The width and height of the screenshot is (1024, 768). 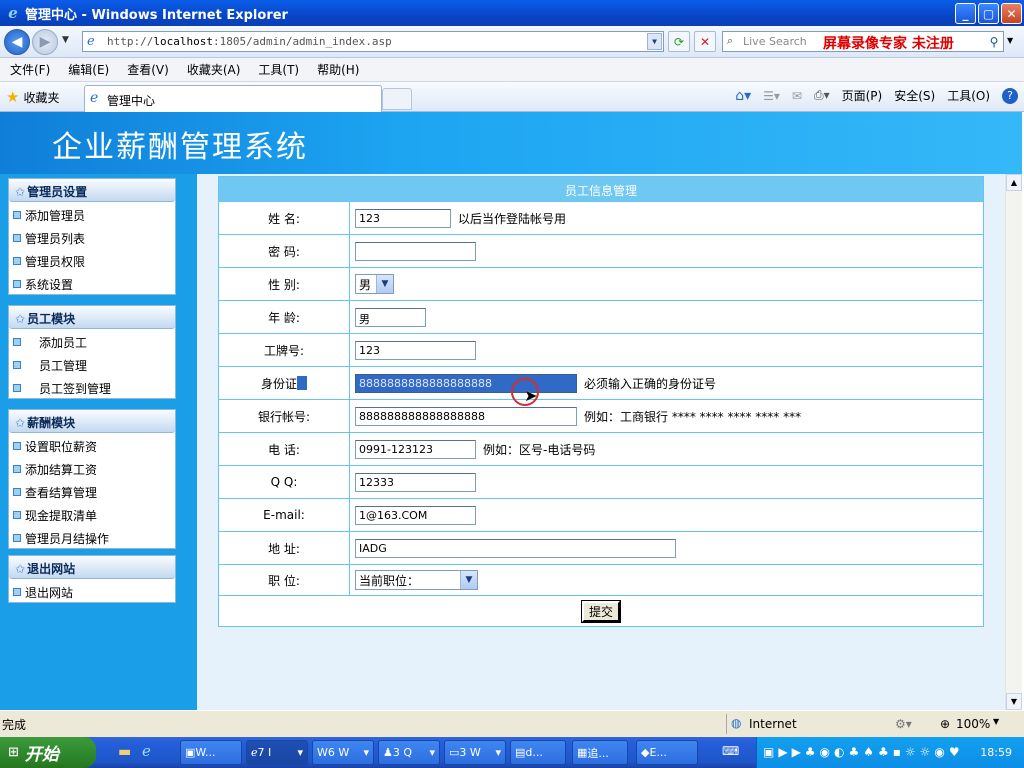 What do you see at coordinates (397, 99) in the screenshot?
I see `new-tab-button` at bounding box center [397, 99].